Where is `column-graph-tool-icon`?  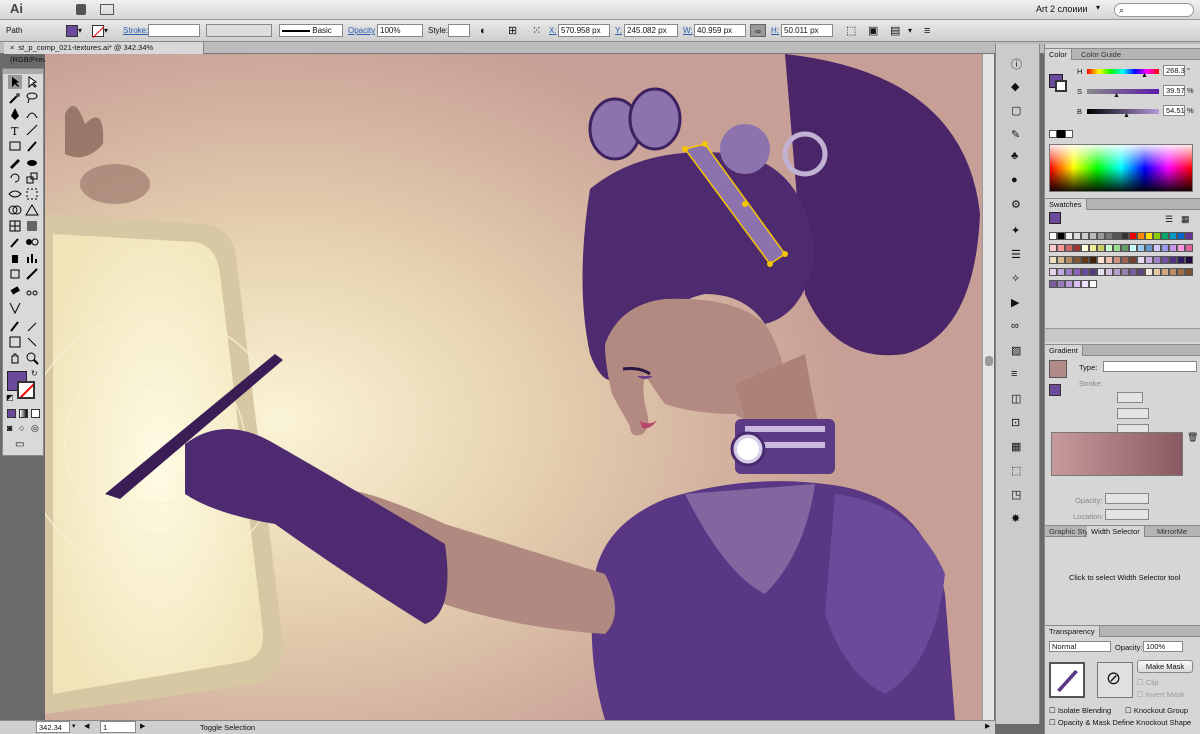
column-graph-tool-icon is located at coordinates (32, 258).